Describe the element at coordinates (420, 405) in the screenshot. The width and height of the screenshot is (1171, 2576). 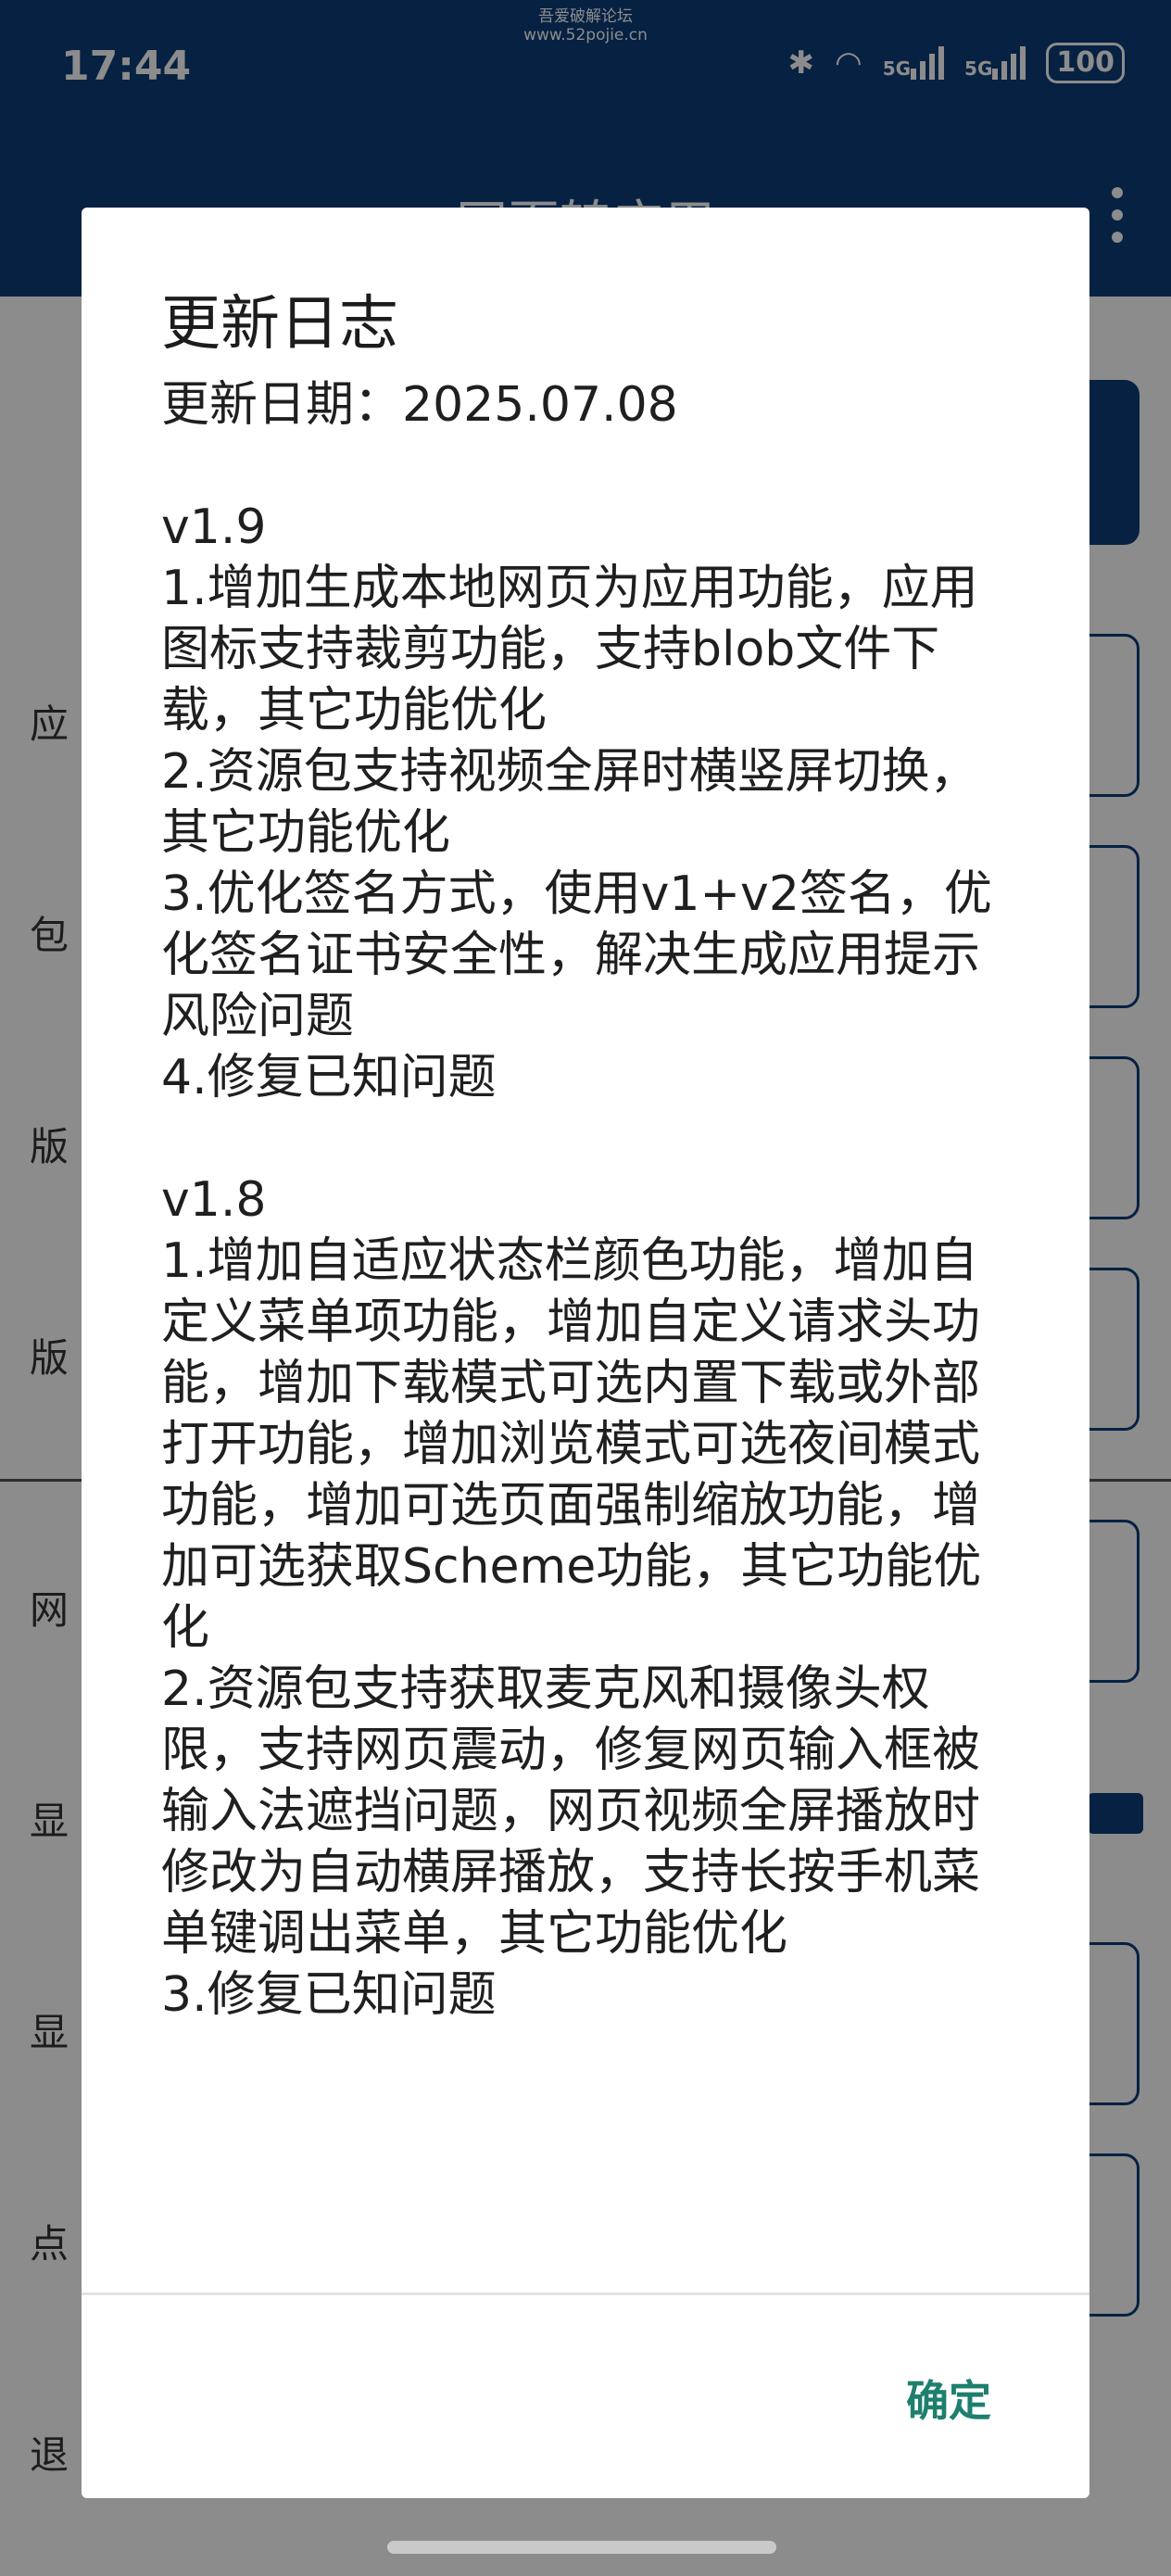
I see `changelog-line: 更新日期：2025.07.08` at that location.